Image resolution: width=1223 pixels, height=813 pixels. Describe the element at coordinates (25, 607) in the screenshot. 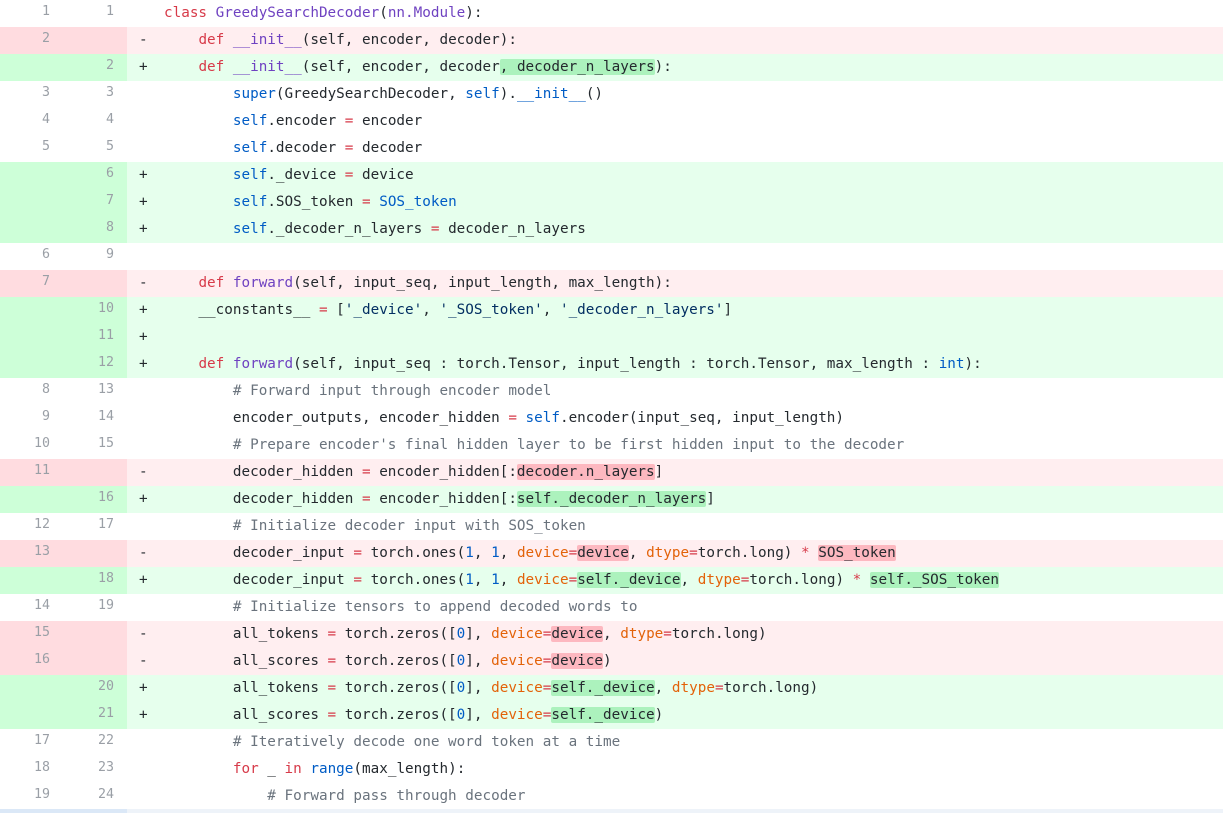

I see `old-line-number: 14` at that location.